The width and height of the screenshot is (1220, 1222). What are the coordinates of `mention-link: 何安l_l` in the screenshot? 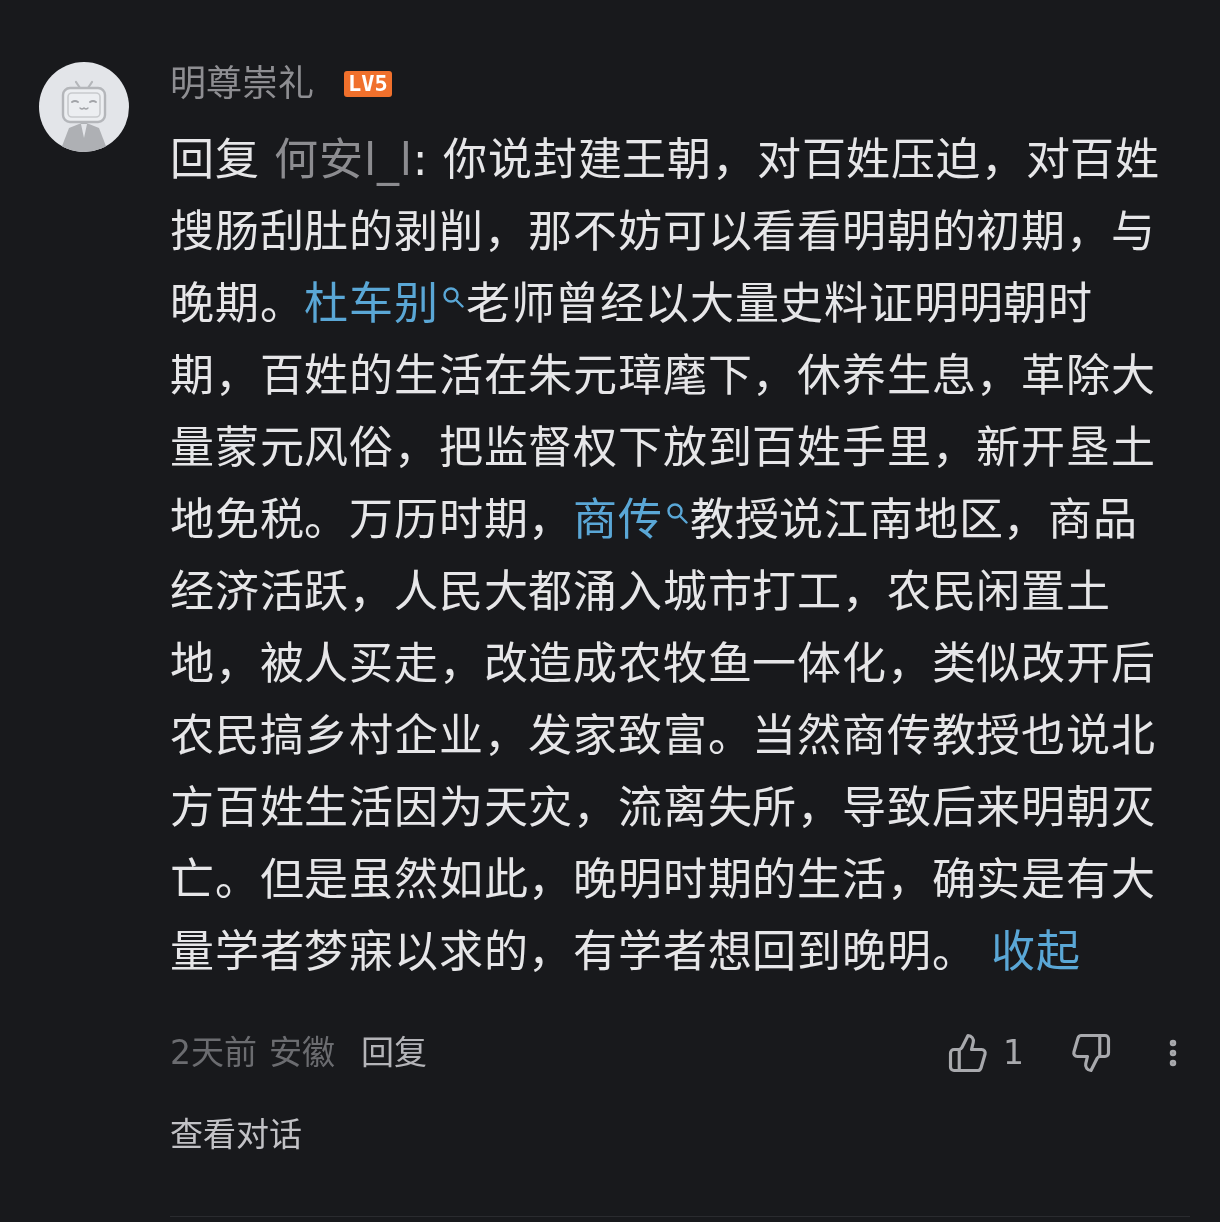 It's located at (343, 159).